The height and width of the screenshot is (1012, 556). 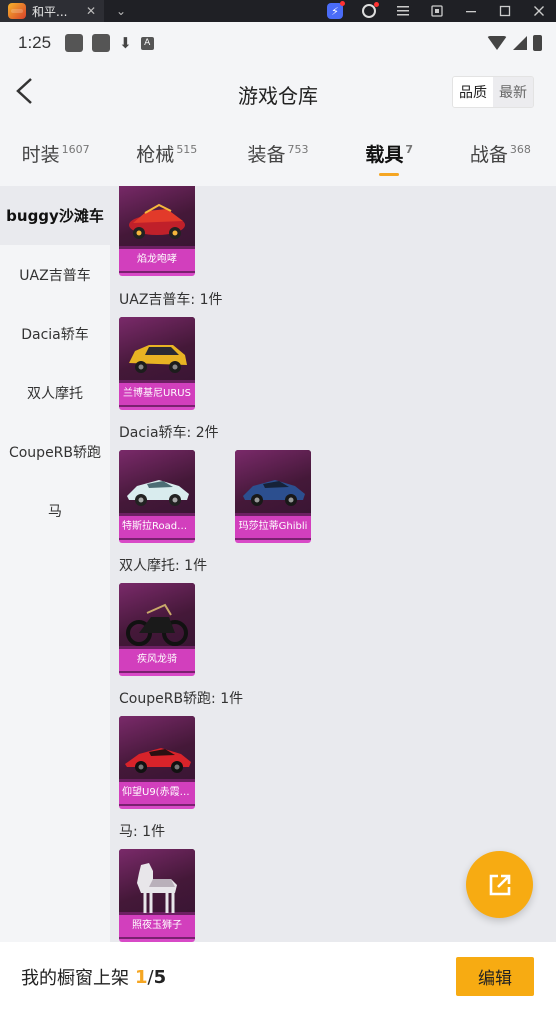 I want to click on item-card: 兰博基尼URUS, so click(x=157, y=363).